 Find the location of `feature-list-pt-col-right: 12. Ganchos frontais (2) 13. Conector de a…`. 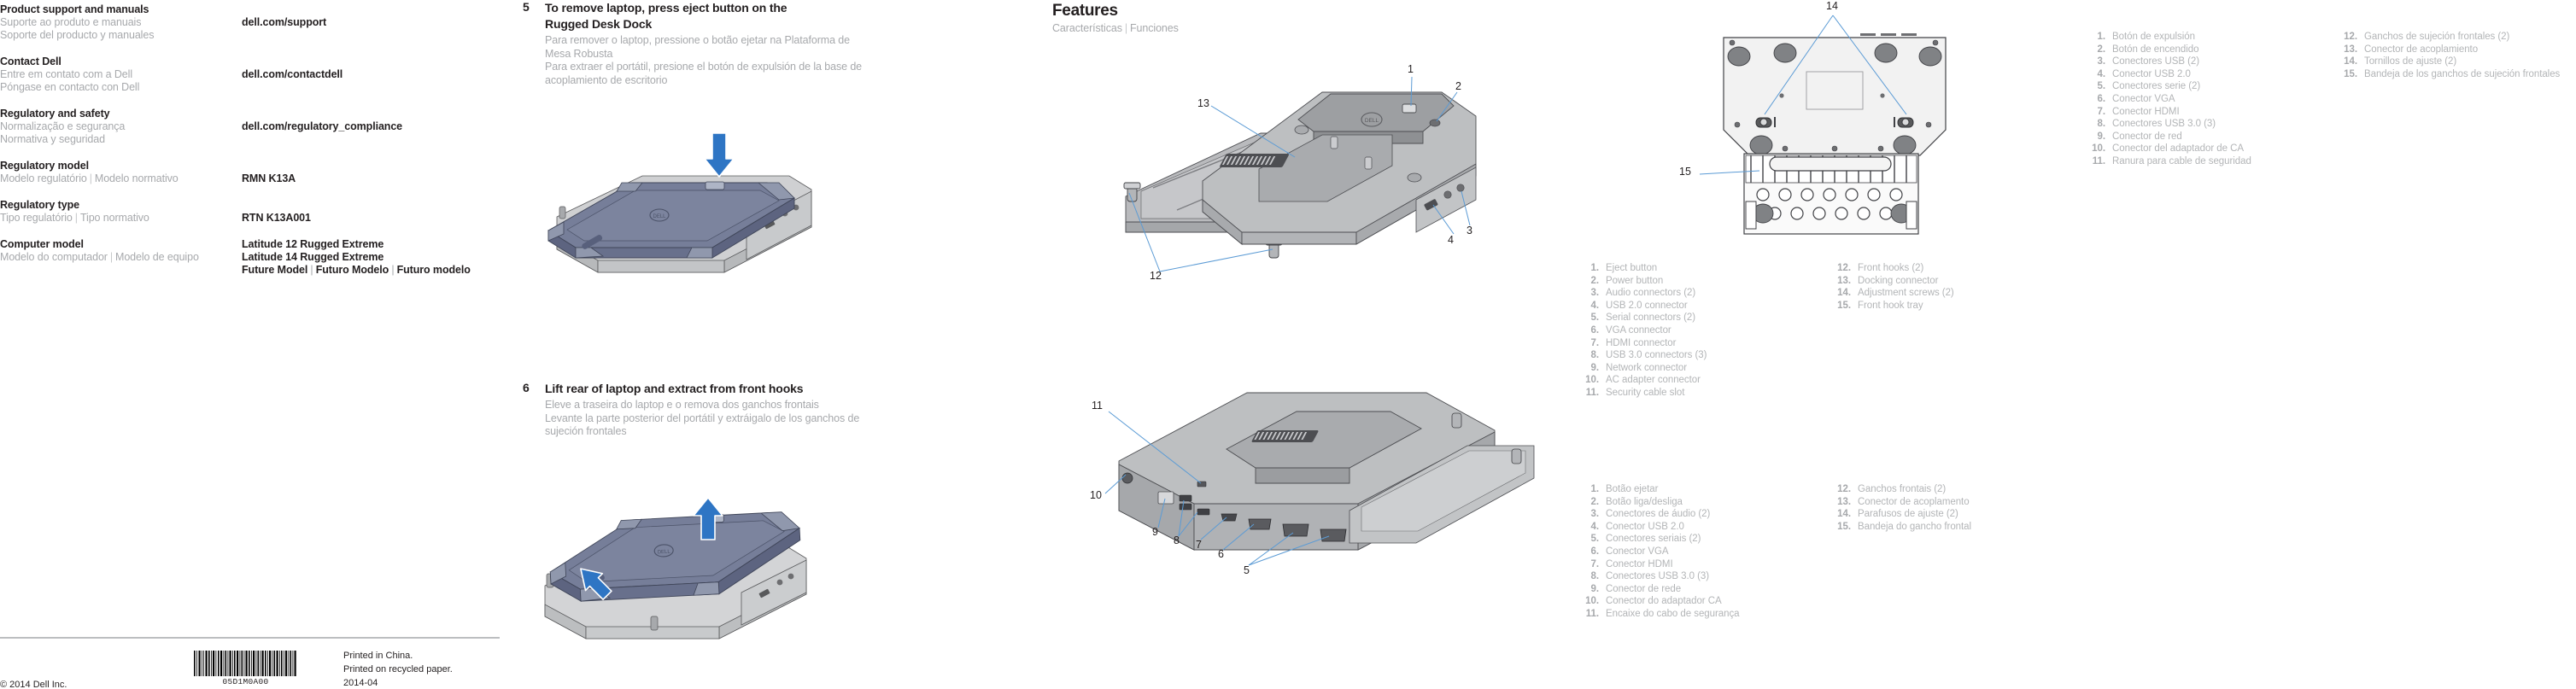

feature-list-pt-col-right: 12. Ganchos frontais (2) 13. Conector de a… is located at coordinates (1951, 508).